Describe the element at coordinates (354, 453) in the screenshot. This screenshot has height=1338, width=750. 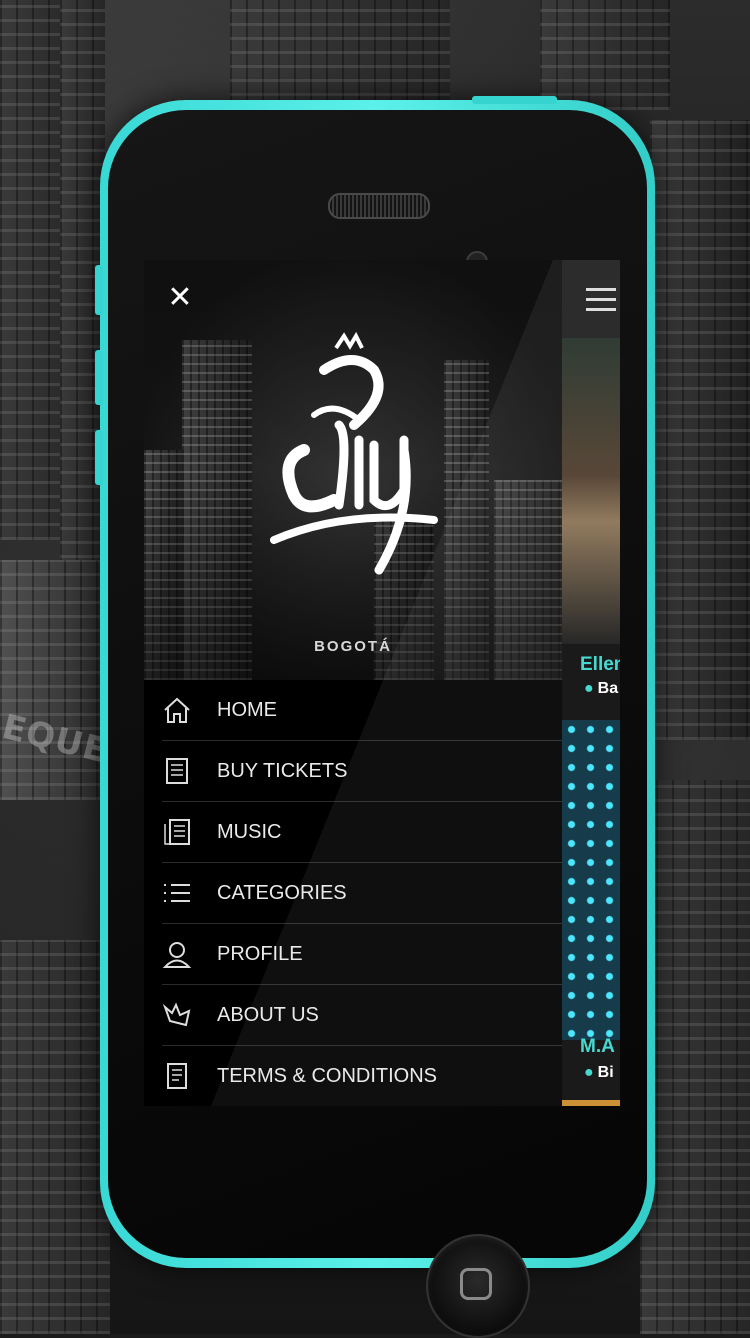
I see `app-logo` at that location.